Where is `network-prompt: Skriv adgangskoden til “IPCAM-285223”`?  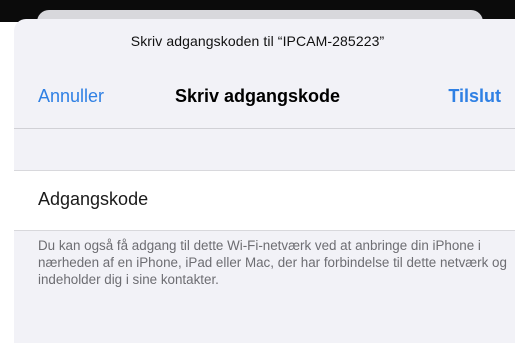 network-prompt: Skriv adgangskoden til “IPCAM-285223” is located at coordinates (257, 41).